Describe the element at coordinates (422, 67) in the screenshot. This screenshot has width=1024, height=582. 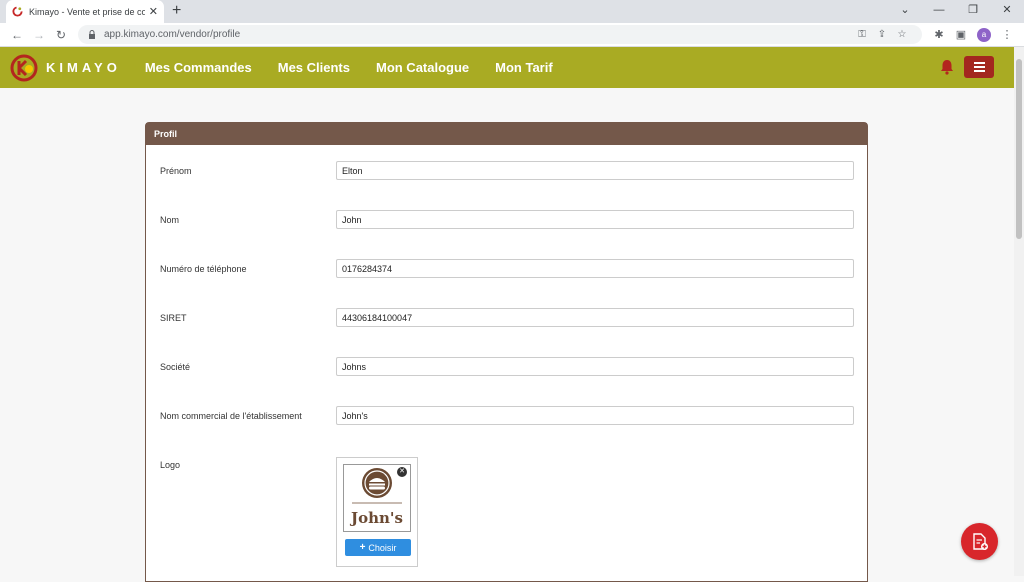
I see `nav-link-catalogue: Mon Catalogue` at that location.